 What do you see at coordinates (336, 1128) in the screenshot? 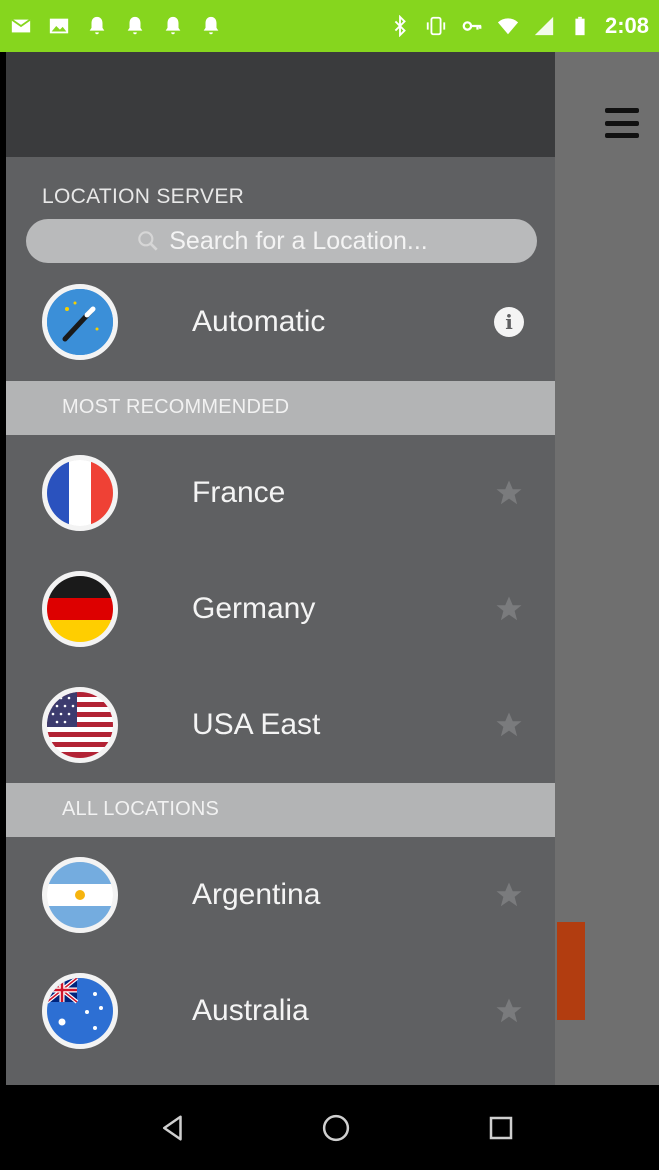
I see `home-icon` at bounding box center [336, 1128].